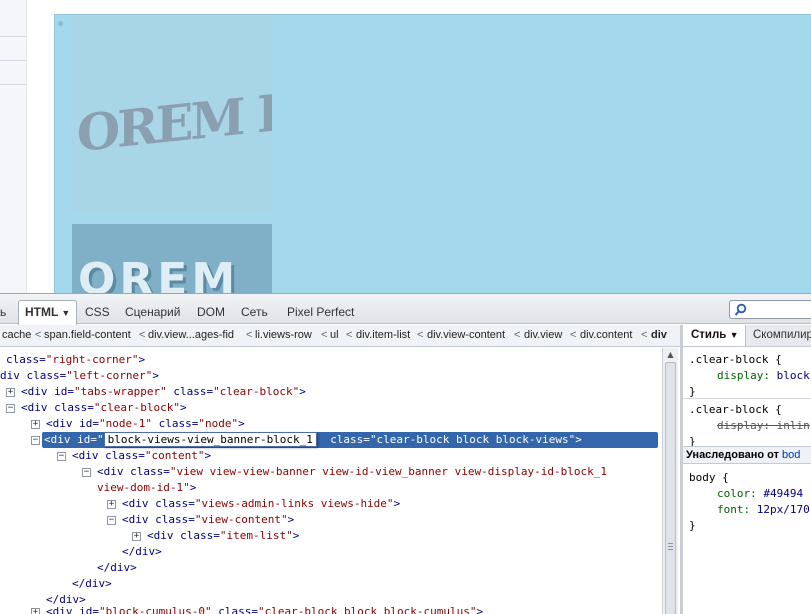 This screenshot has width=811, height=614. What do you see at coordinates (740, 309) in the screenshot?
I see `search-icon` at bounding box center [740, 309].